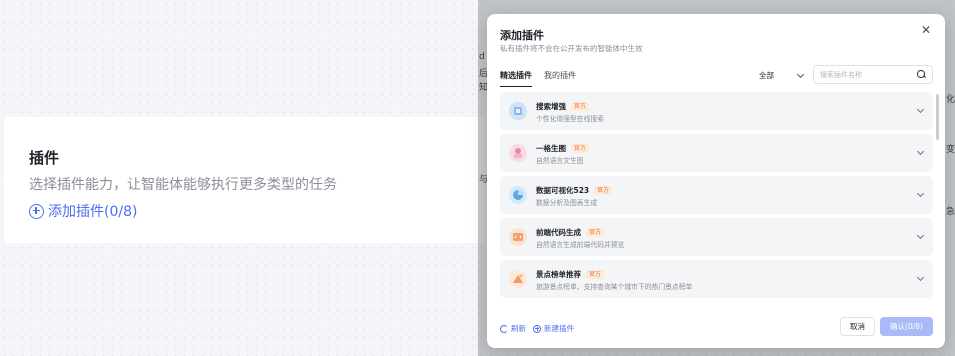 Image resolution: width=955 pixels, height=356 pixels. Describe the element at coordinates (571, 48) in the screenshot. I see `modal-subtitle: 私有插件将不会在公开发布的智能体中生效` at that location.